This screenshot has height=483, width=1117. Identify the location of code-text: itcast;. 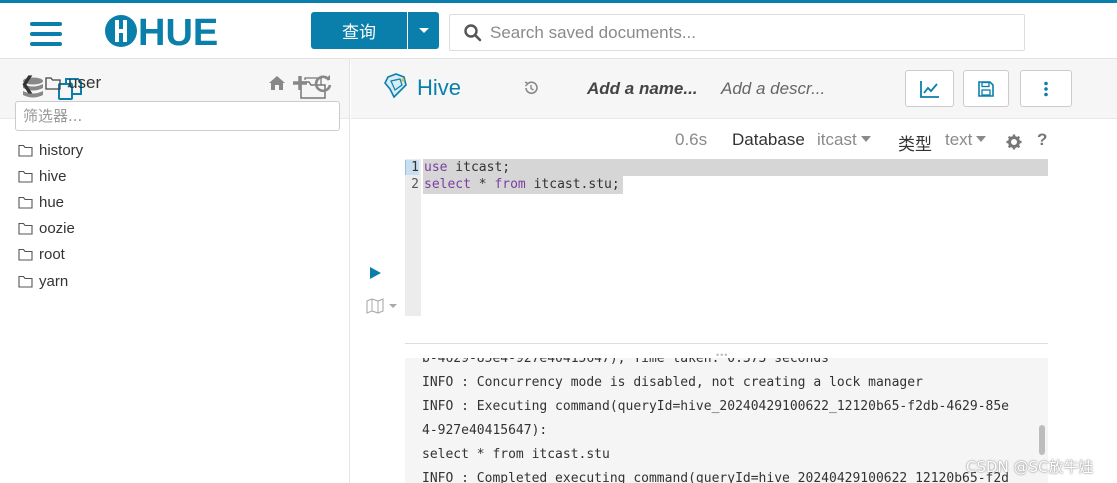
(479, 167).